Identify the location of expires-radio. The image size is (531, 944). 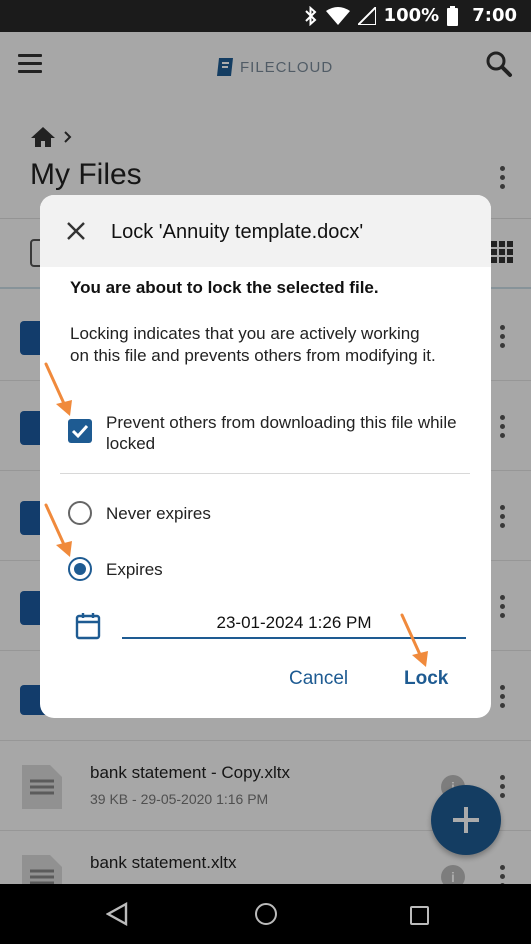
(80, 569).